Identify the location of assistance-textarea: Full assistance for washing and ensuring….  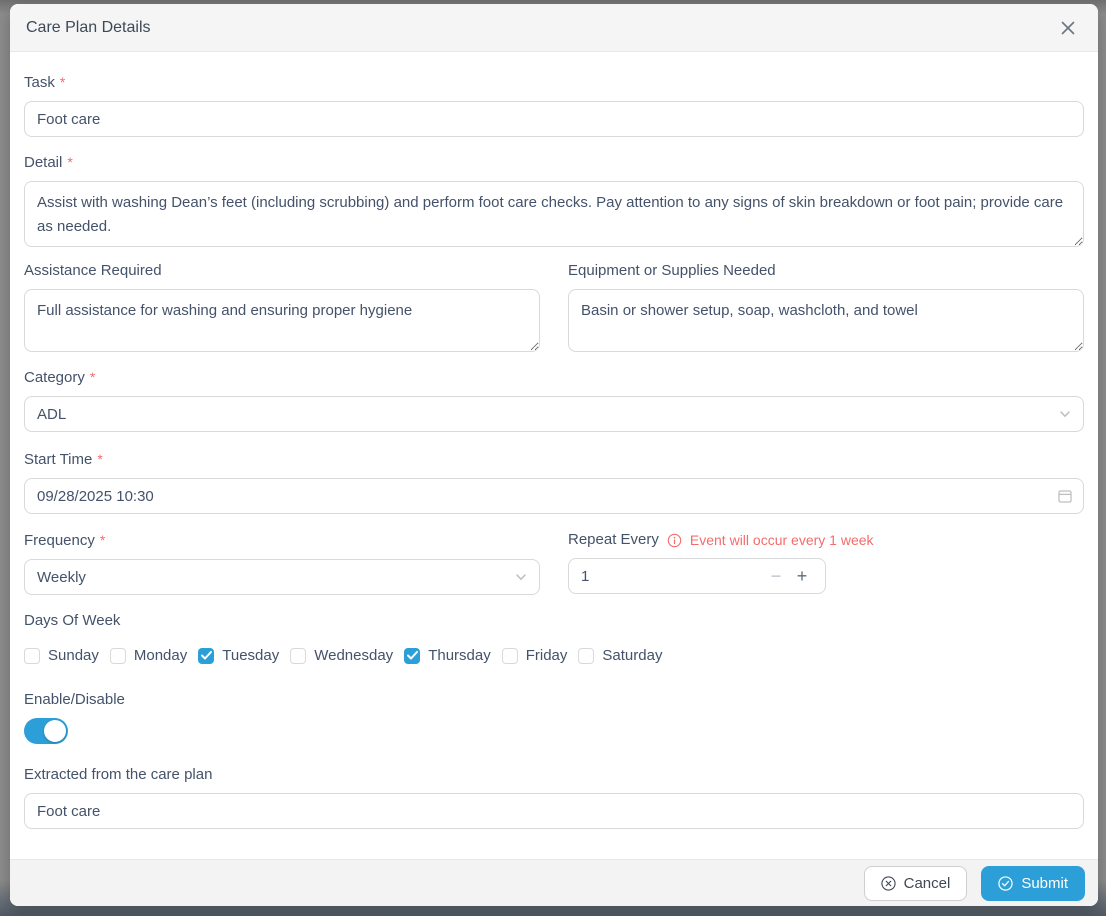
(282, 320).